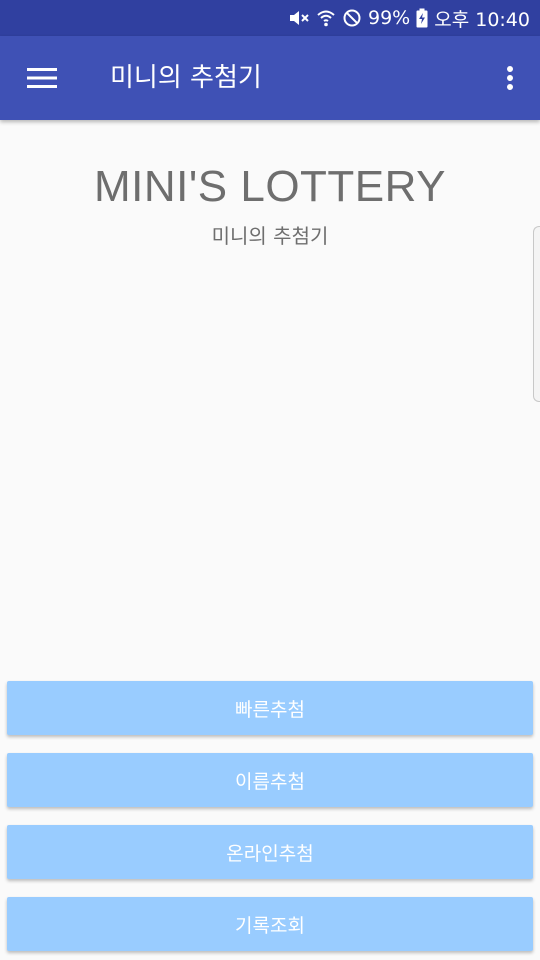 The height and width of the screenshot is (960, 540). What do you see at coordinates (186, 78) in the screenshot?
I see `app-title: 미니의 추첨기` at bounding box center [186, 78].